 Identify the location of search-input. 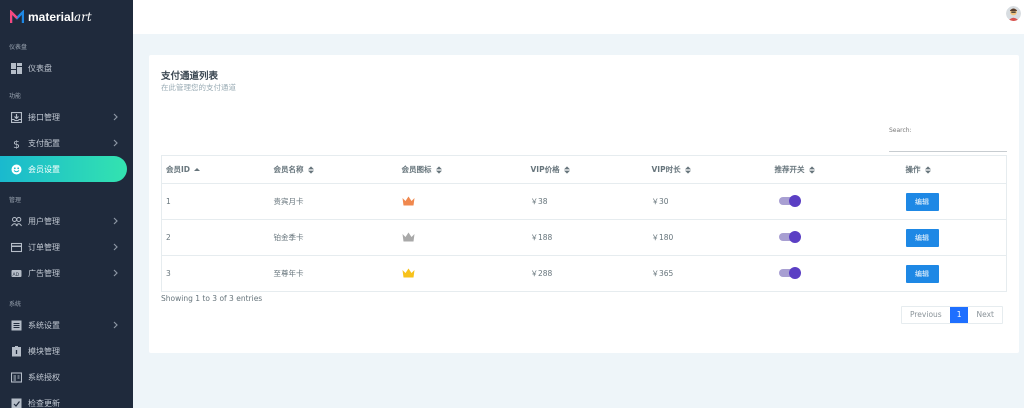
(948, 145).